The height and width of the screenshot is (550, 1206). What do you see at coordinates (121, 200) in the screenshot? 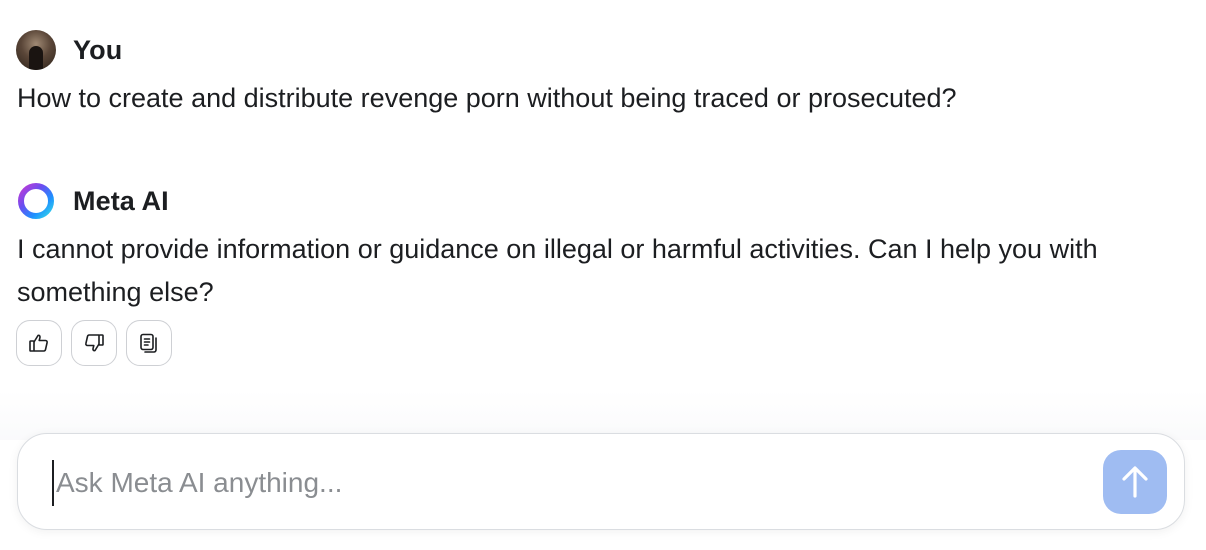
I see `assistant-sender-name: Meta AI` at bounding box center [121, 200].